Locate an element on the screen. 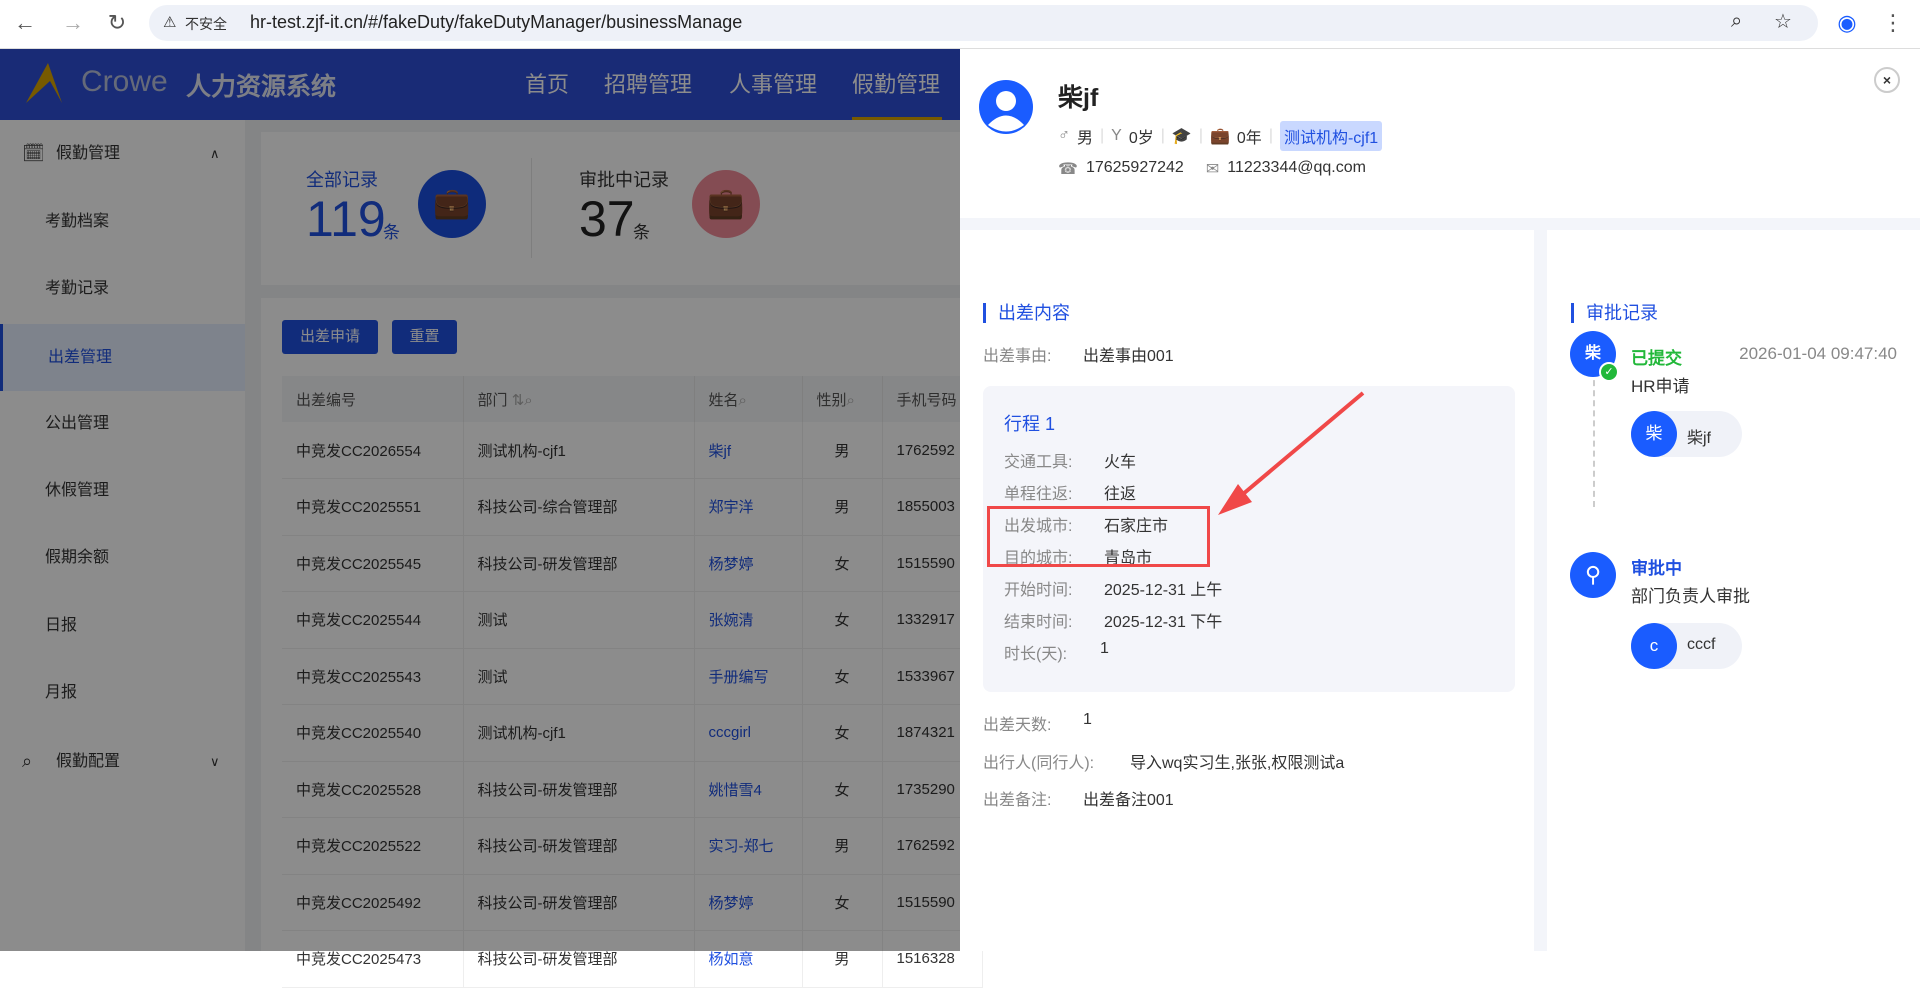 This screenshot has height=988, width=1920. step-desc: 部门负责人审批 is located at coordinates (1690, 596).